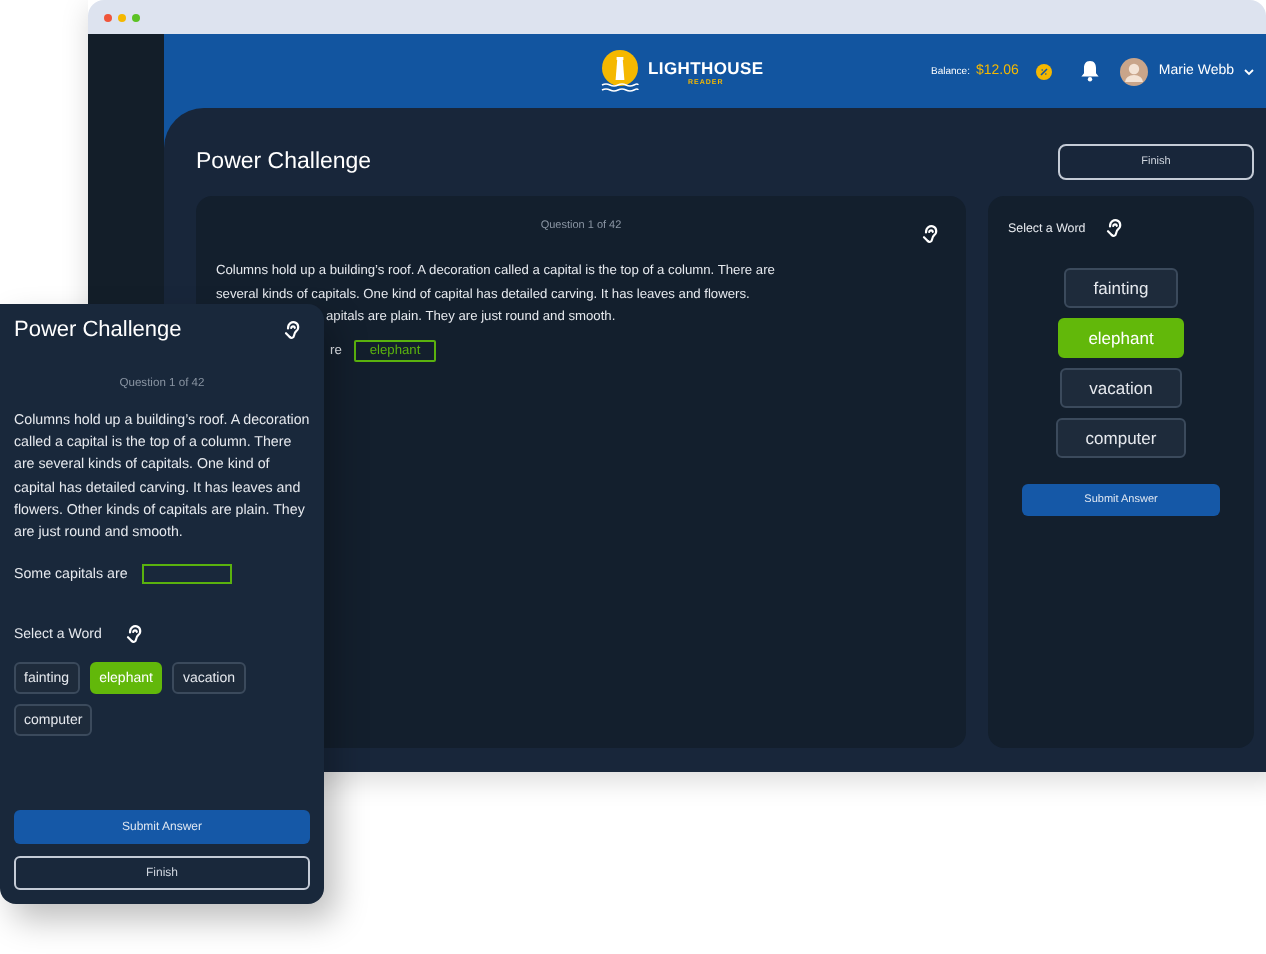 The height and width of the screenshot is (954, 1266). I want to click on word-option: computer, so click(1121, 438).